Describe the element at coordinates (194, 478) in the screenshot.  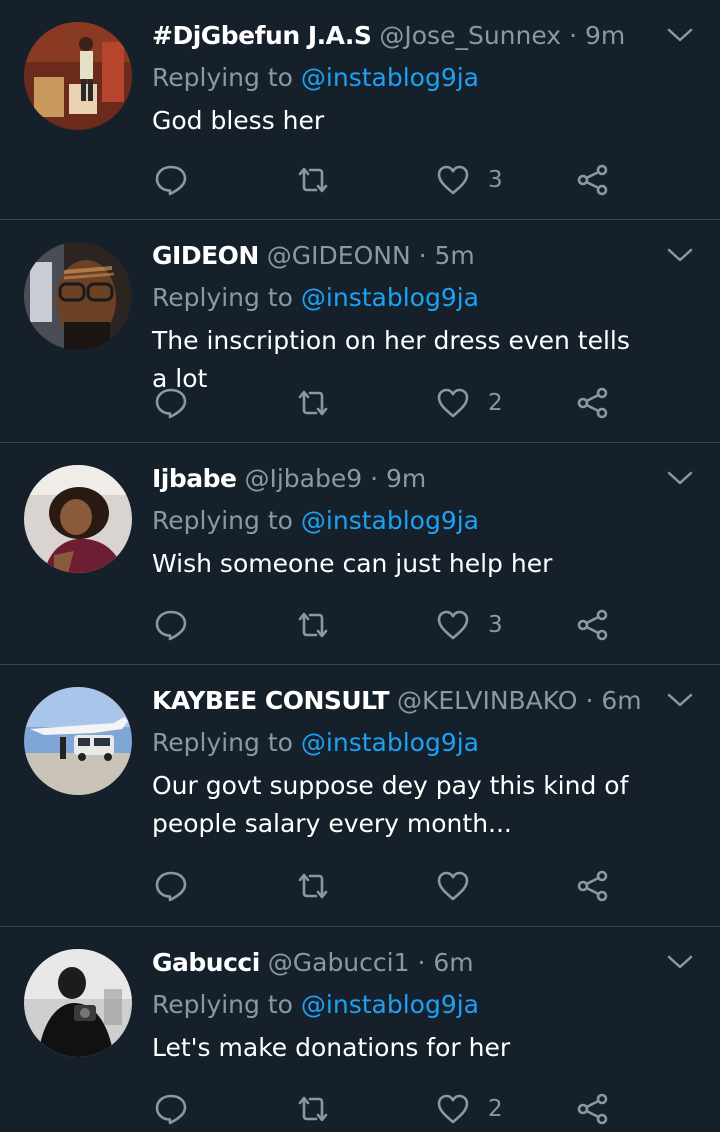
I see `display-name: Ijbabe` at that location.